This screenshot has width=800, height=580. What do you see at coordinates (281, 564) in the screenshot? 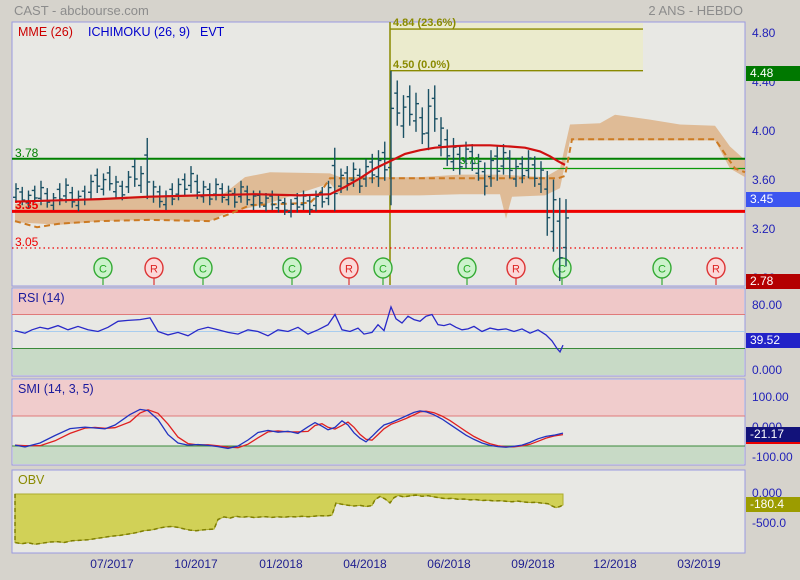
I see `date-axis-label: 01/2018` at bounding box center [281, 564].